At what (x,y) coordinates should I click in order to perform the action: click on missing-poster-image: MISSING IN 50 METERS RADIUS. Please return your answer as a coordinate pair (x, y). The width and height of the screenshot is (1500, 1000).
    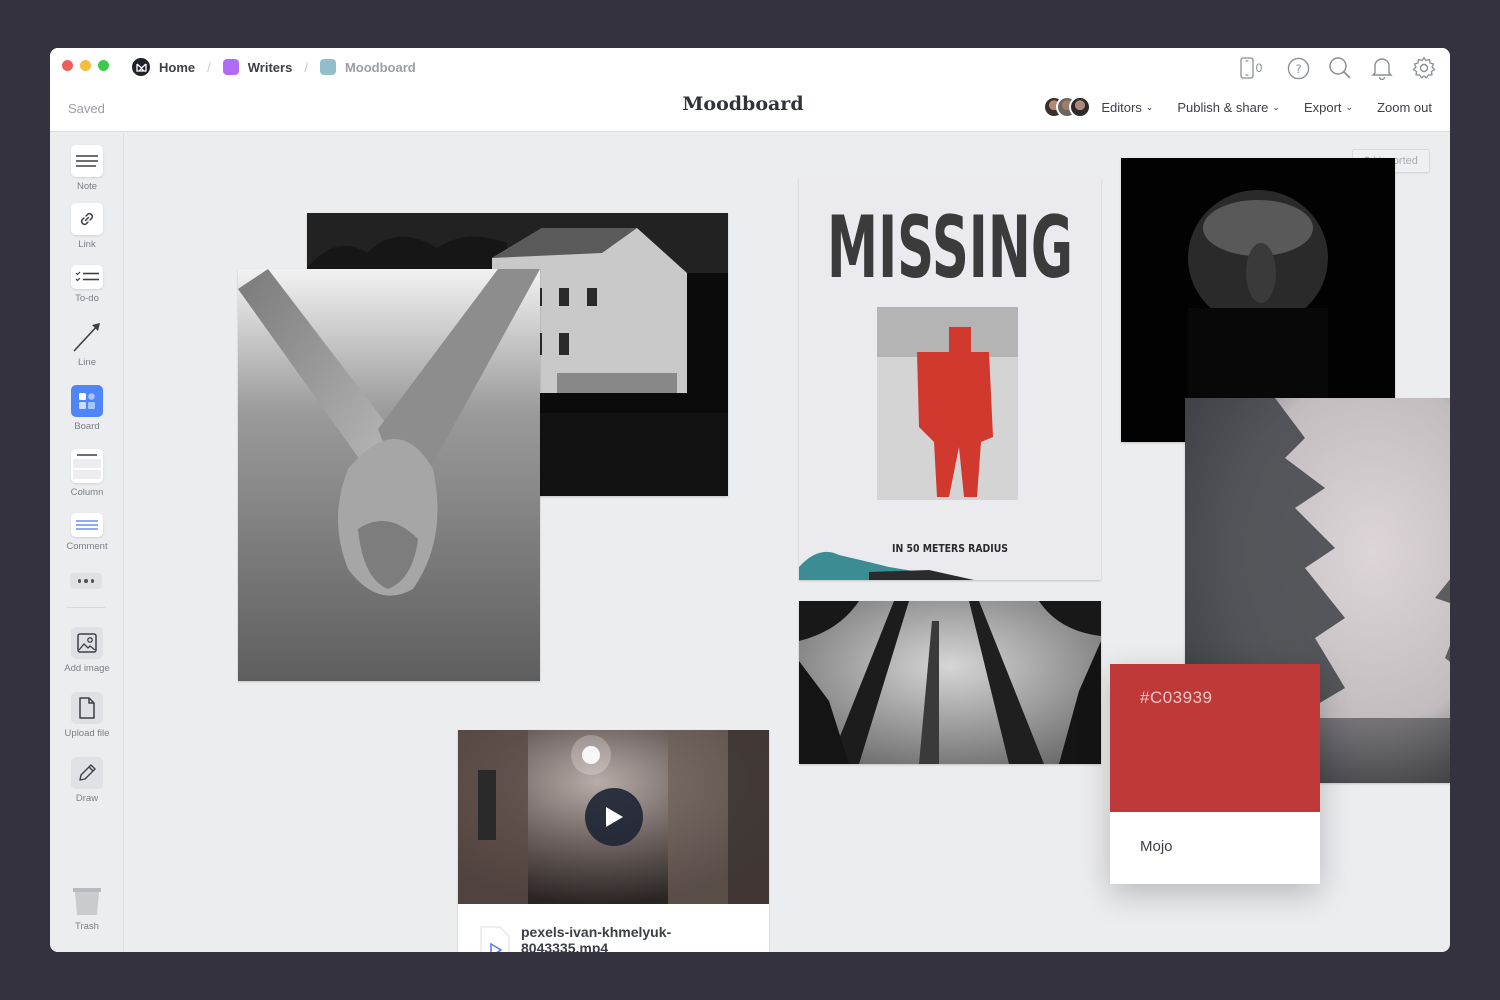
    Looking at the image, I should click on (950, 378).